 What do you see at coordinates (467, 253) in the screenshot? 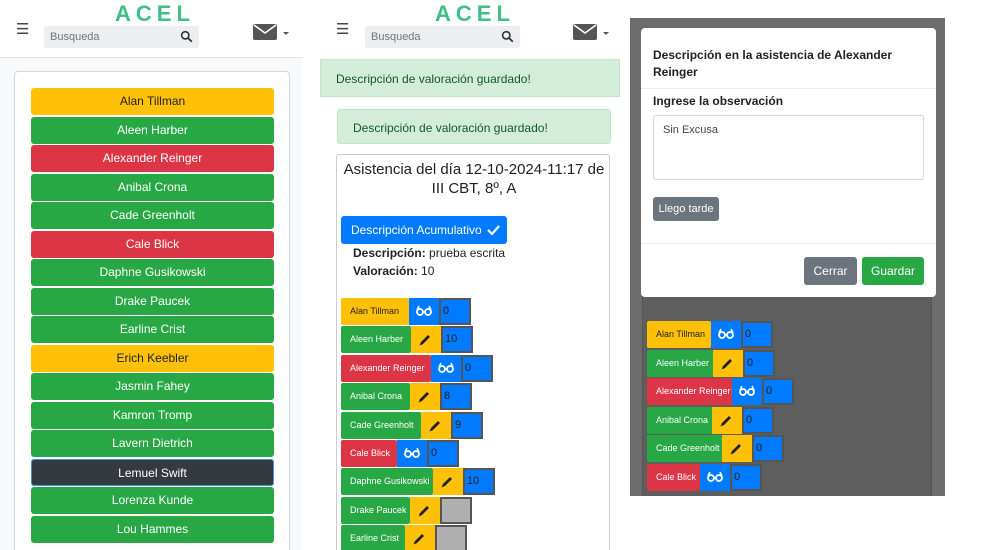
I see `description-value: prueba escrita` at bounding box center [467, 253].